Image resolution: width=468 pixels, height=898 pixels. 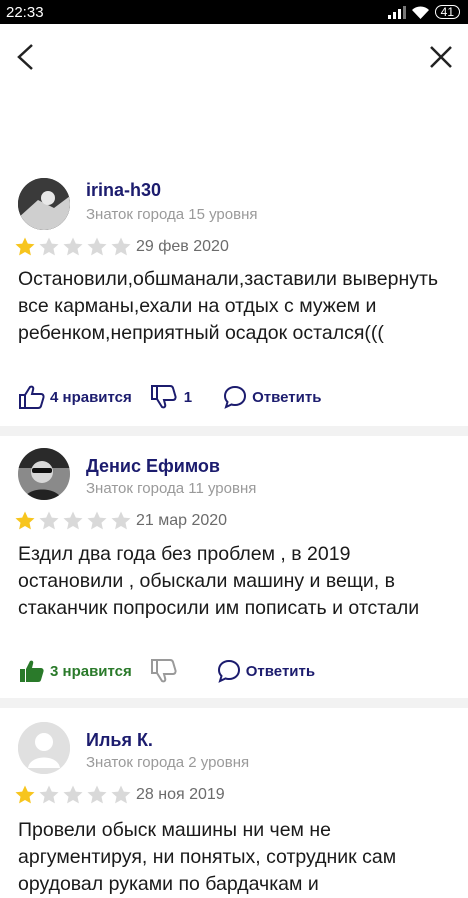 I want to click on like-button: 3 нравится, so click(x=75, y=671).